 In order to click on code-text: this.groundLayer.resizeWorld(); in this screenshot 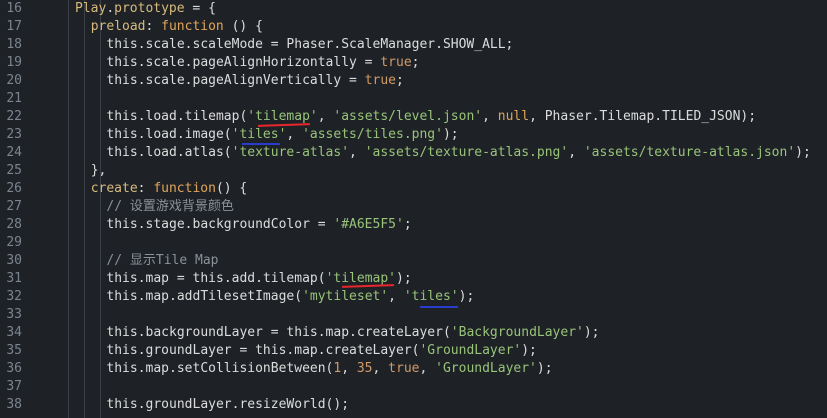, I will do `click(227, 405)`.